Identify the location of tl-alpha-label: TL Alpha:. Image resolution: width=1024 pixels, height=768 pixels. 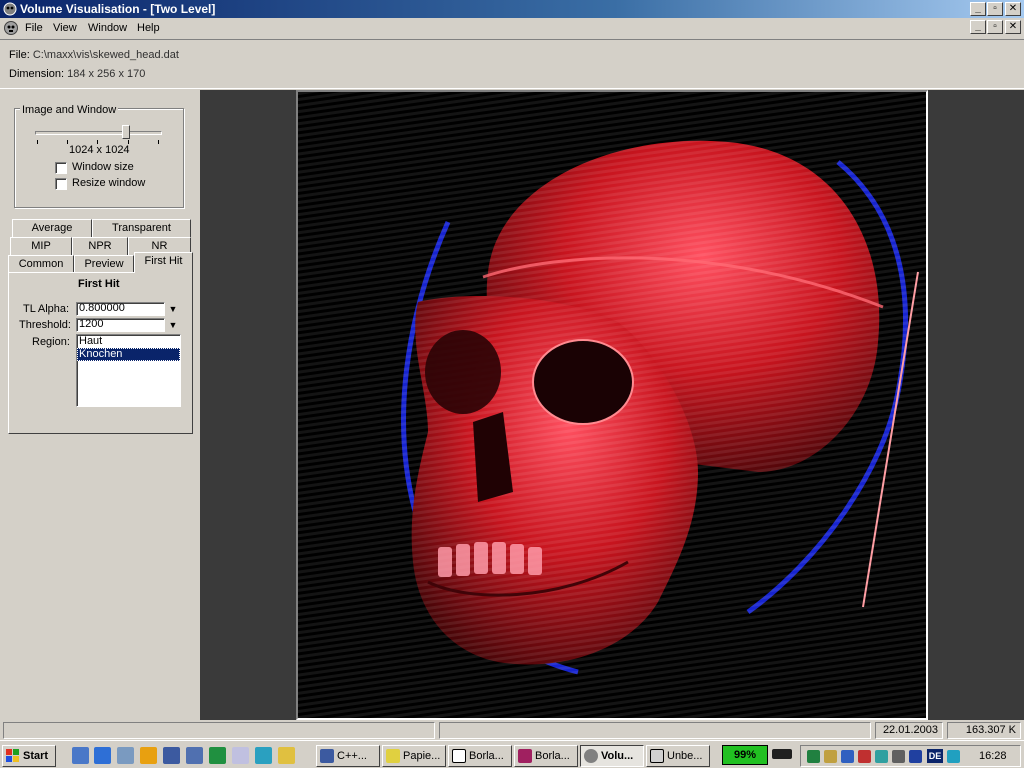
(46, 309).